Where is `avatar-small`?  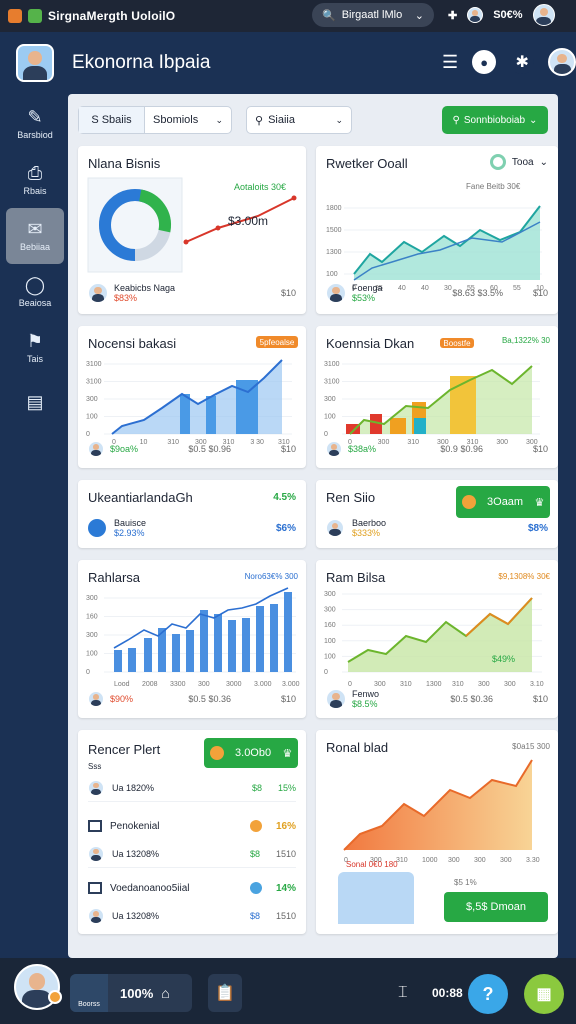
avatar-small is located at coordinates (475, 15).